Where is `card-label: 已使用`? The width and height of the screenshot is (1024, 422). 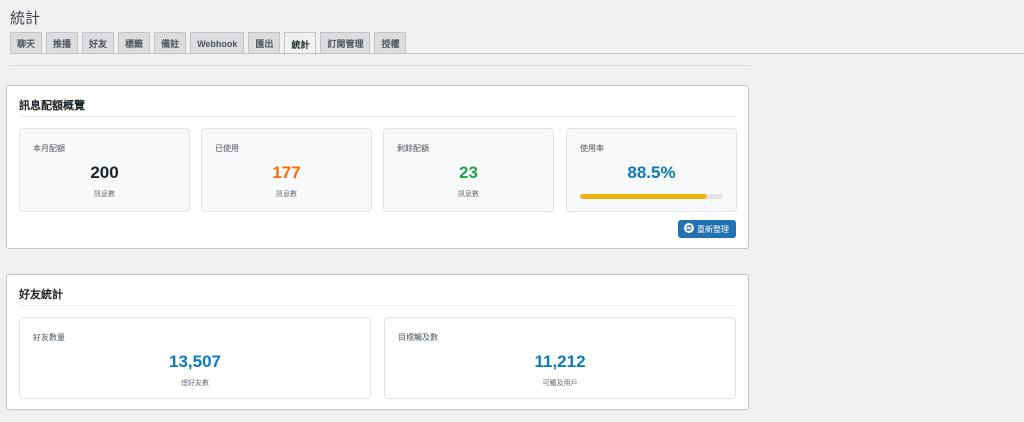 card-label: 已使用 is located at coordinates (227, 148).